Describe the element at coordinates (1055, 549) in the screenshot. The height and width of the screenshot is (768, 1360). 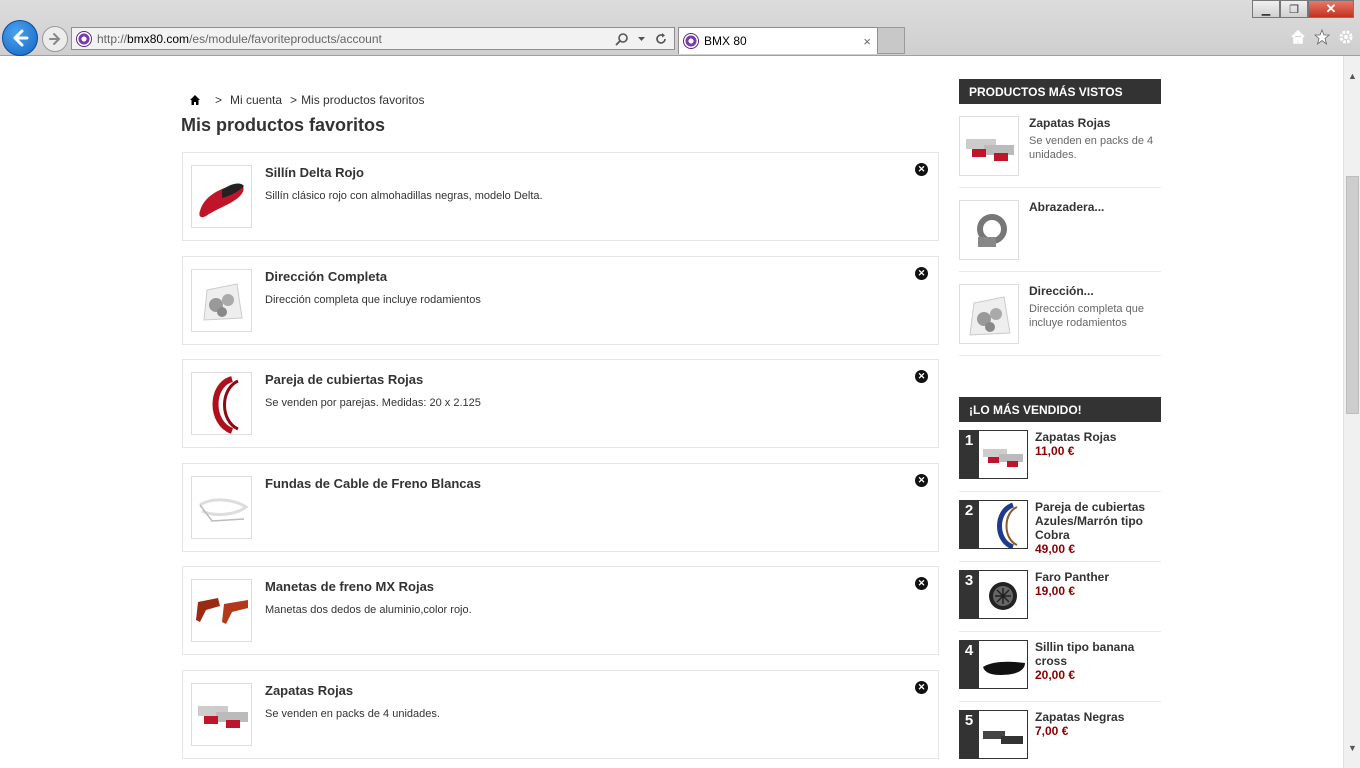
I see `best-seller-price: 49,00 €` at that location.